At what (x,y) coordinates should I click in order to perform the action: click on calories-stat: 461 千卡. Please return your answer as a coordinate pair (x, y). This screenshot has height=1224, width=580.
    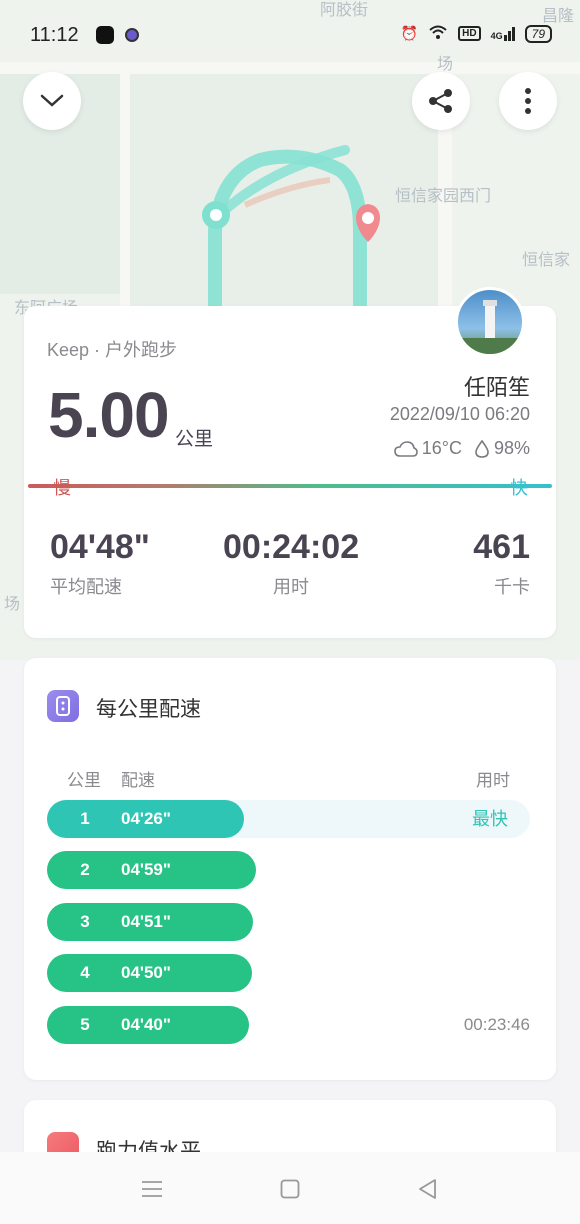
    Looking at the image, I should click on (501, 563).